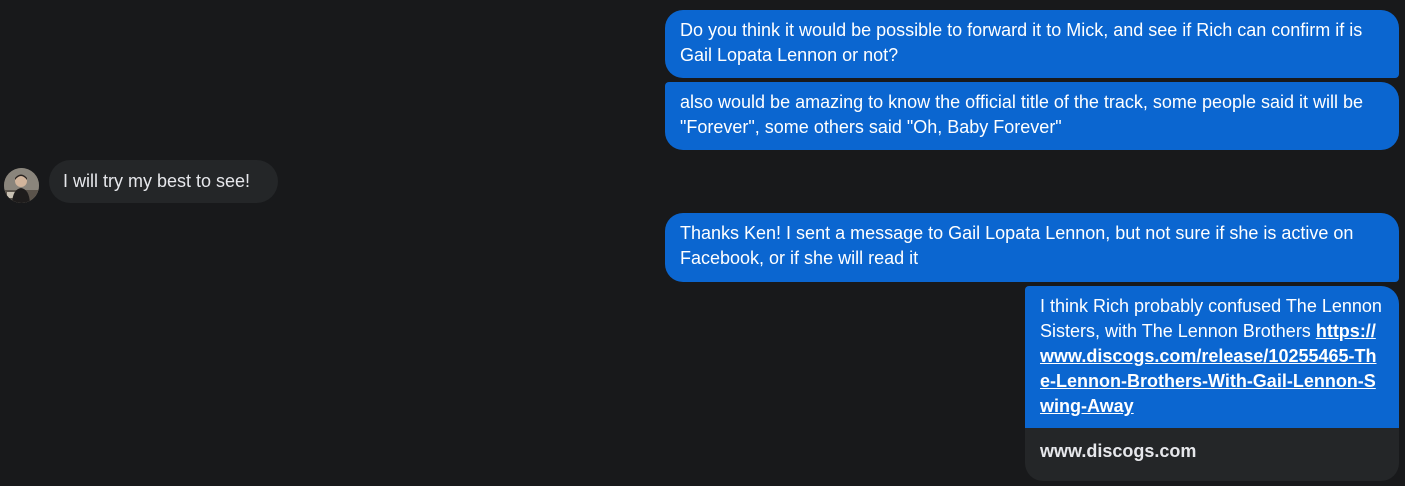  I want to click on link-preview-domain: www.discogs.com, so click(1212, 454).